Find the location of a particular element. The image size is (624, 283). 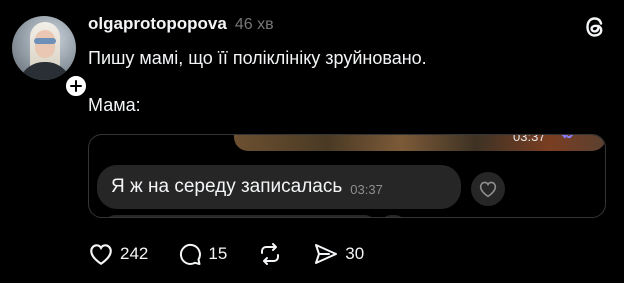

threads-logo-icon is located at coordinates (595, 27).